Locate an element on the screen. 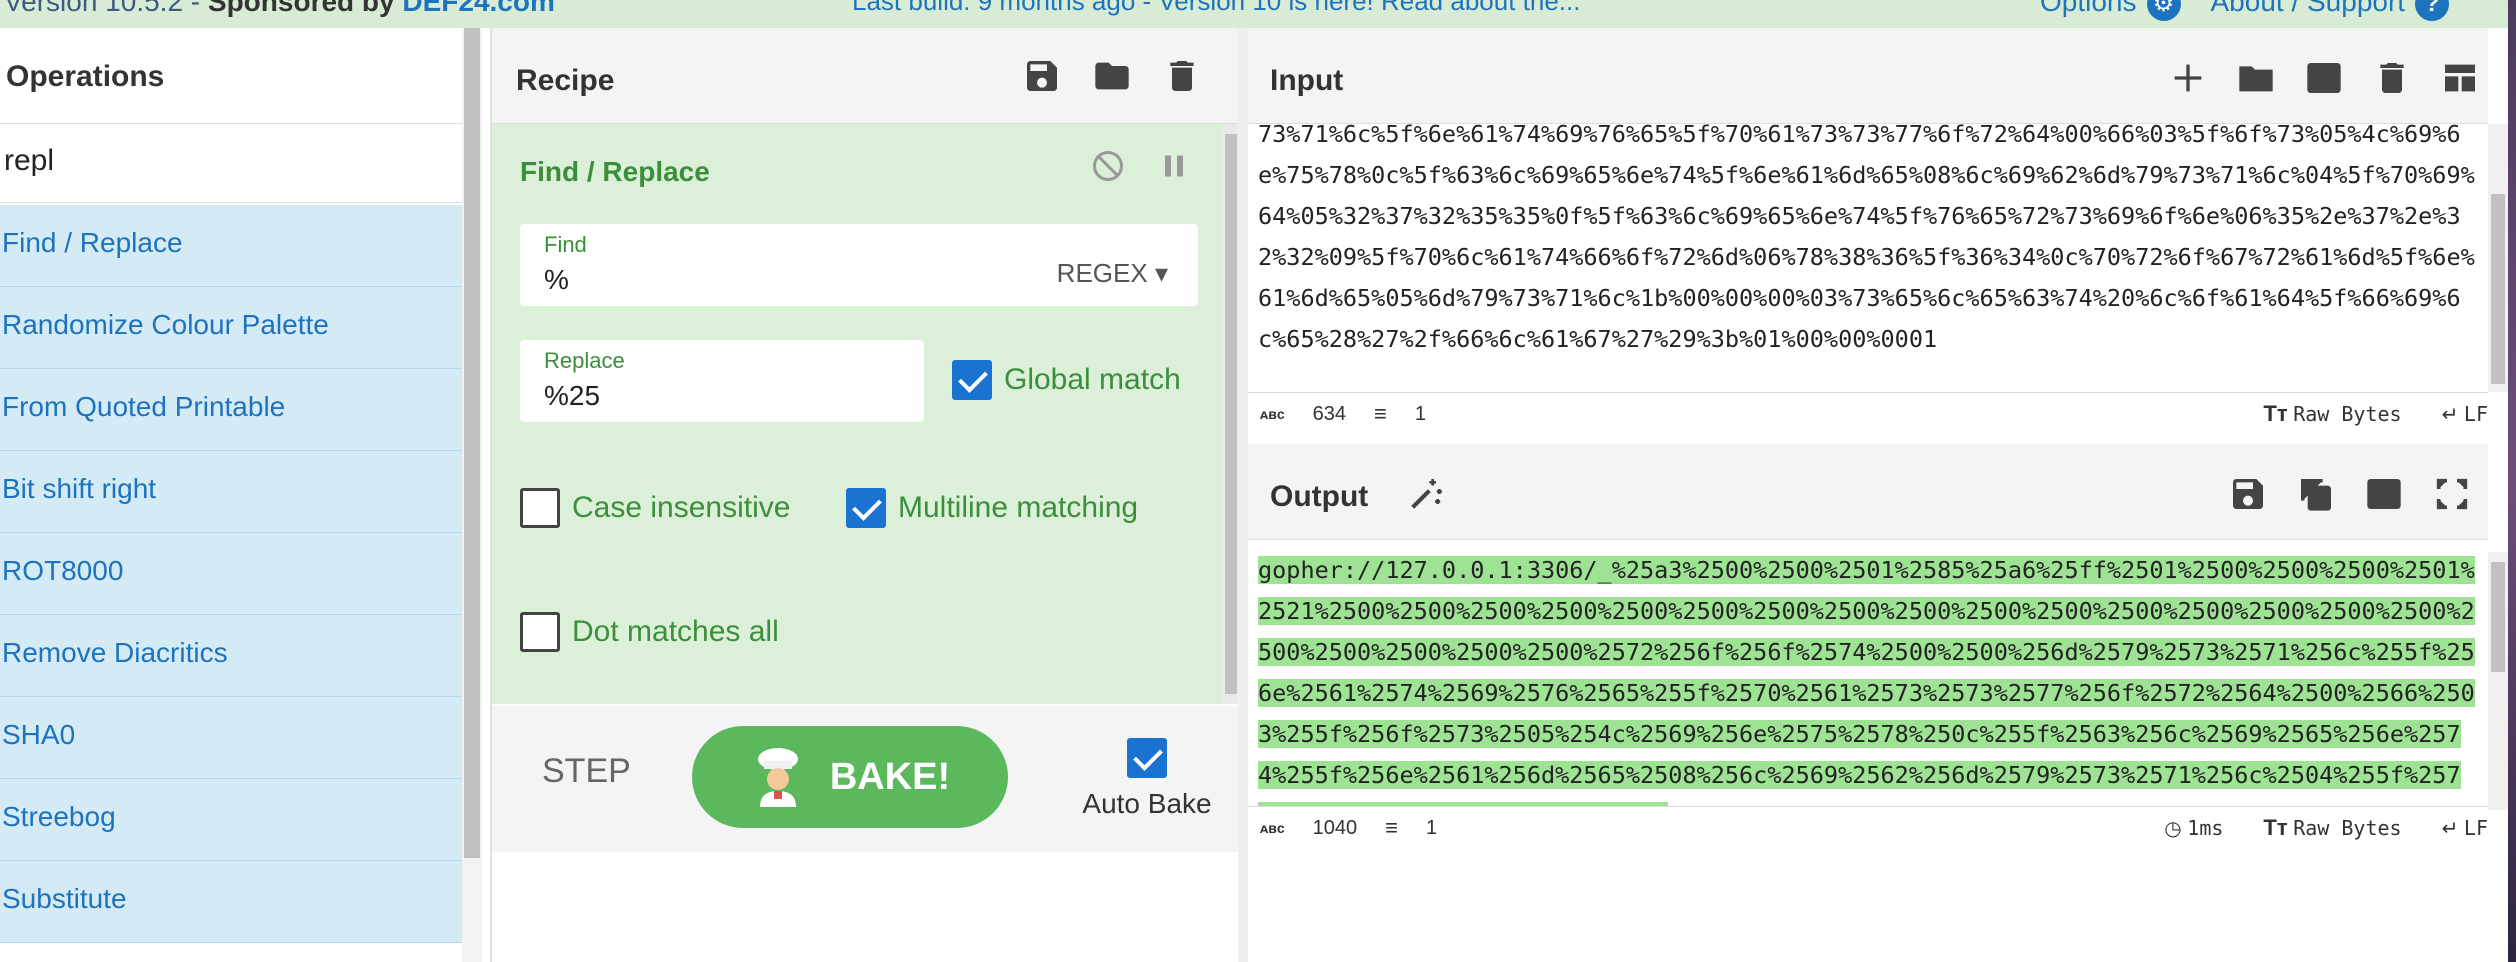  options-link: Options is located at coordinates (2088, 8).